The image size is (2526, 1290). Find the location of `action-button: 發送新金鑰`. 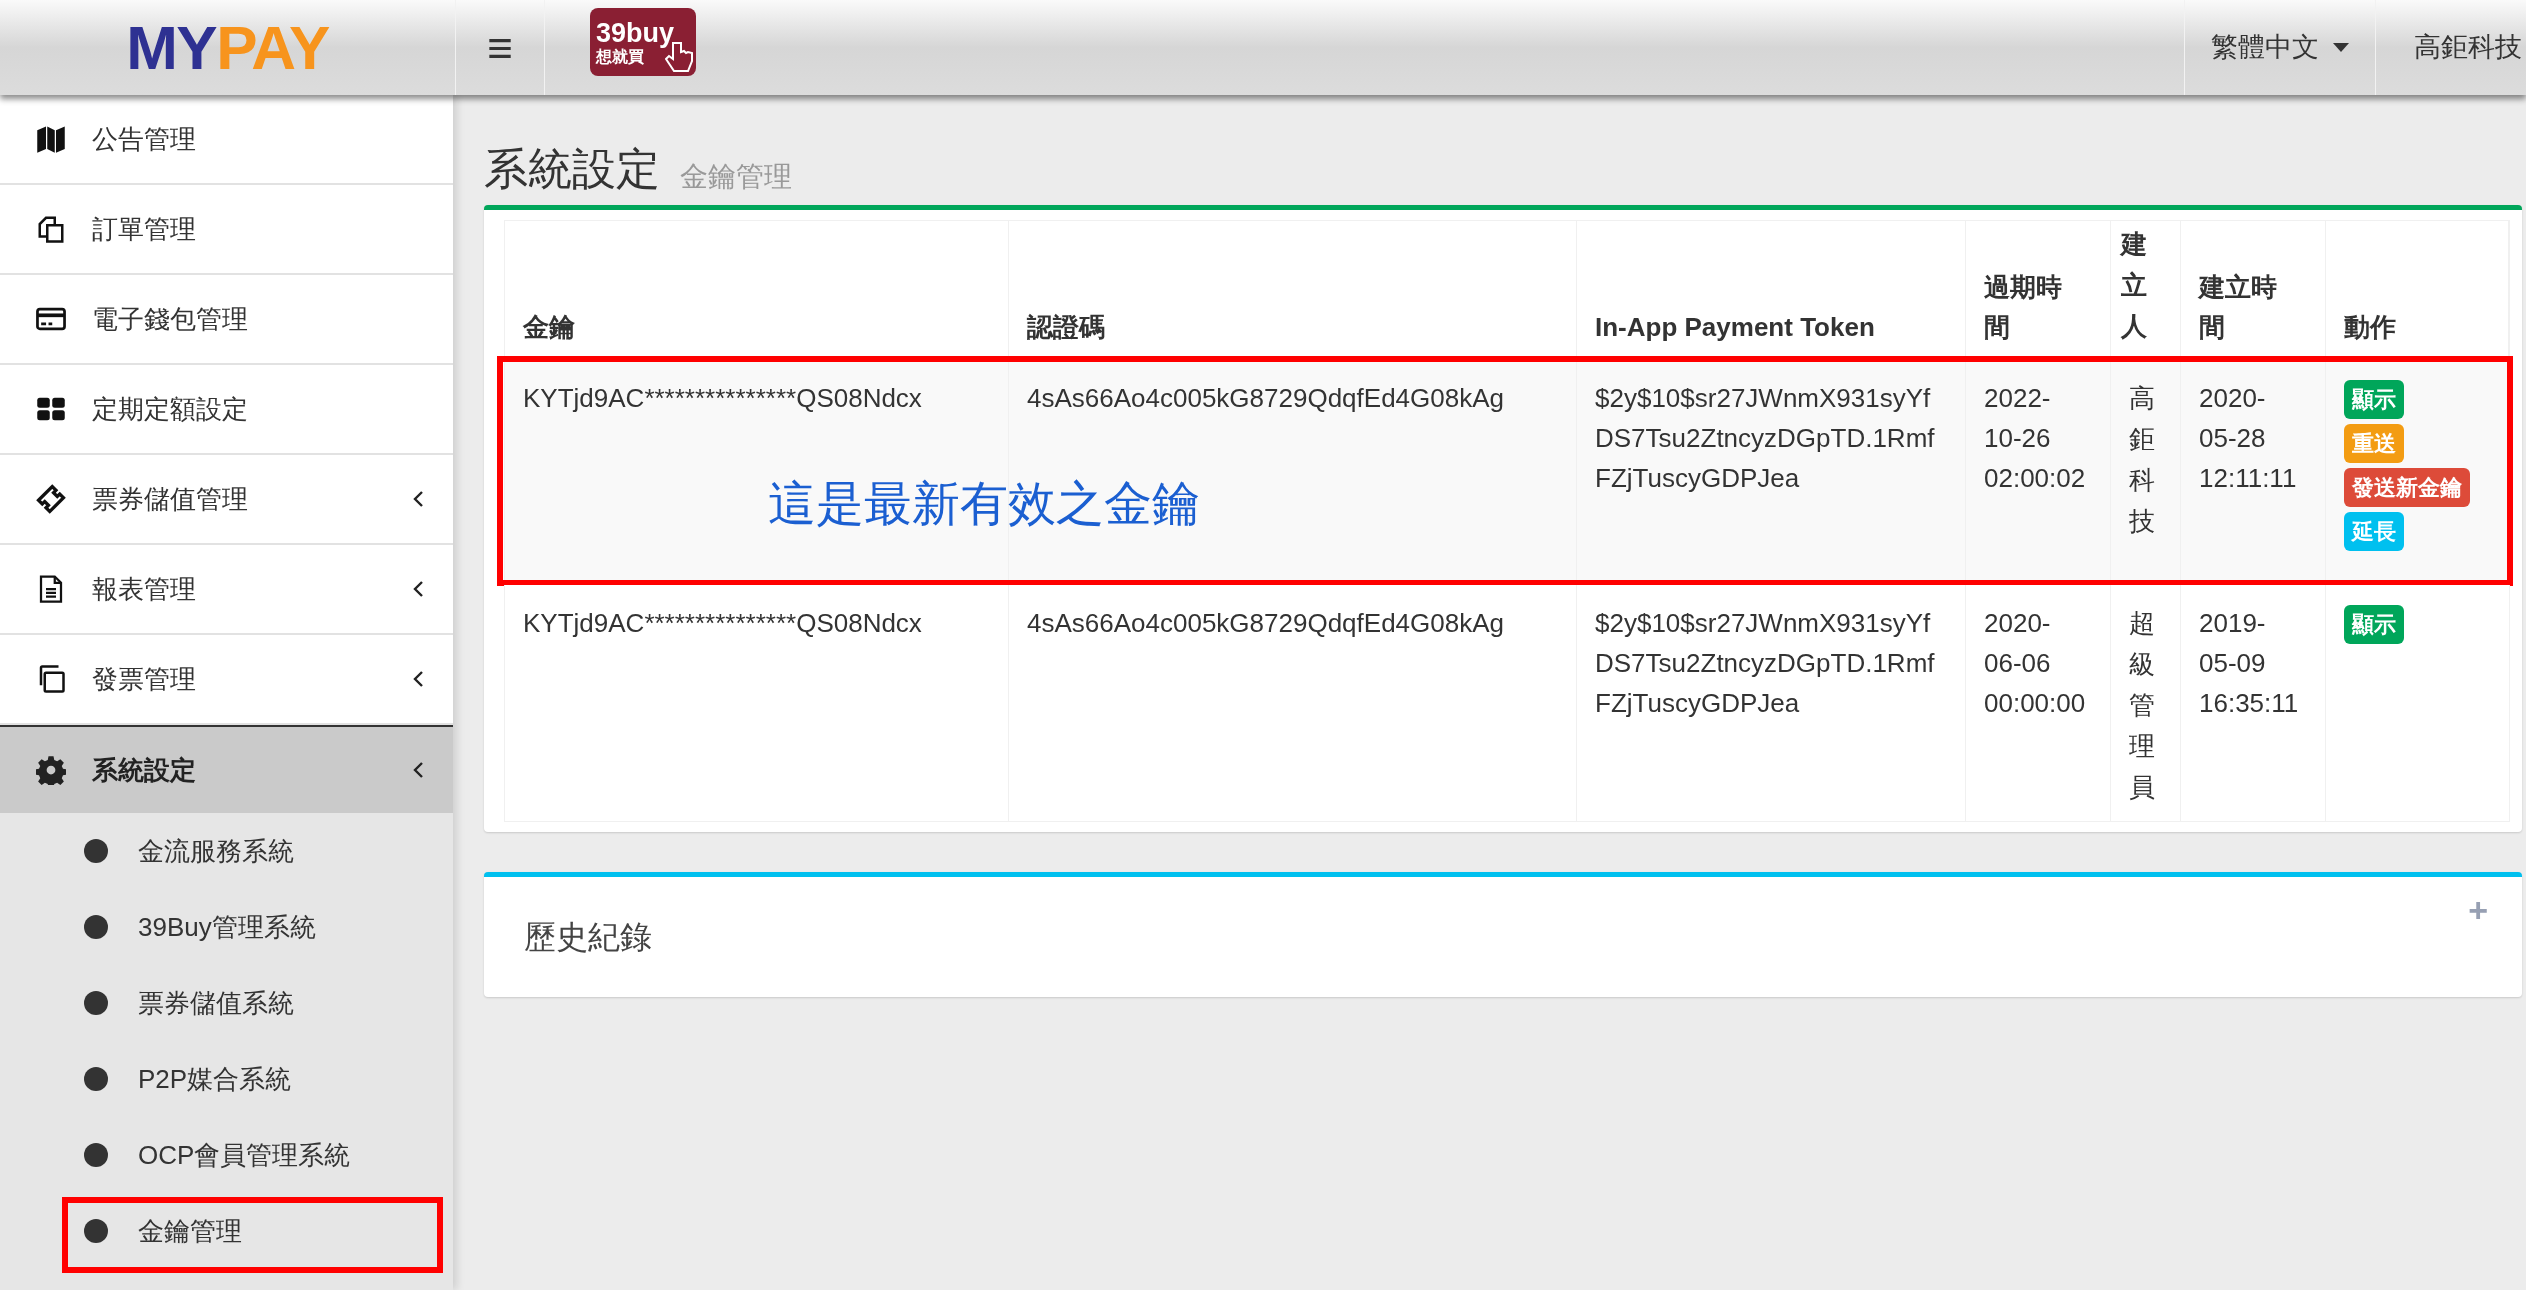

action-button: 發送新金鑰 is located at coordinates (2407, 487).